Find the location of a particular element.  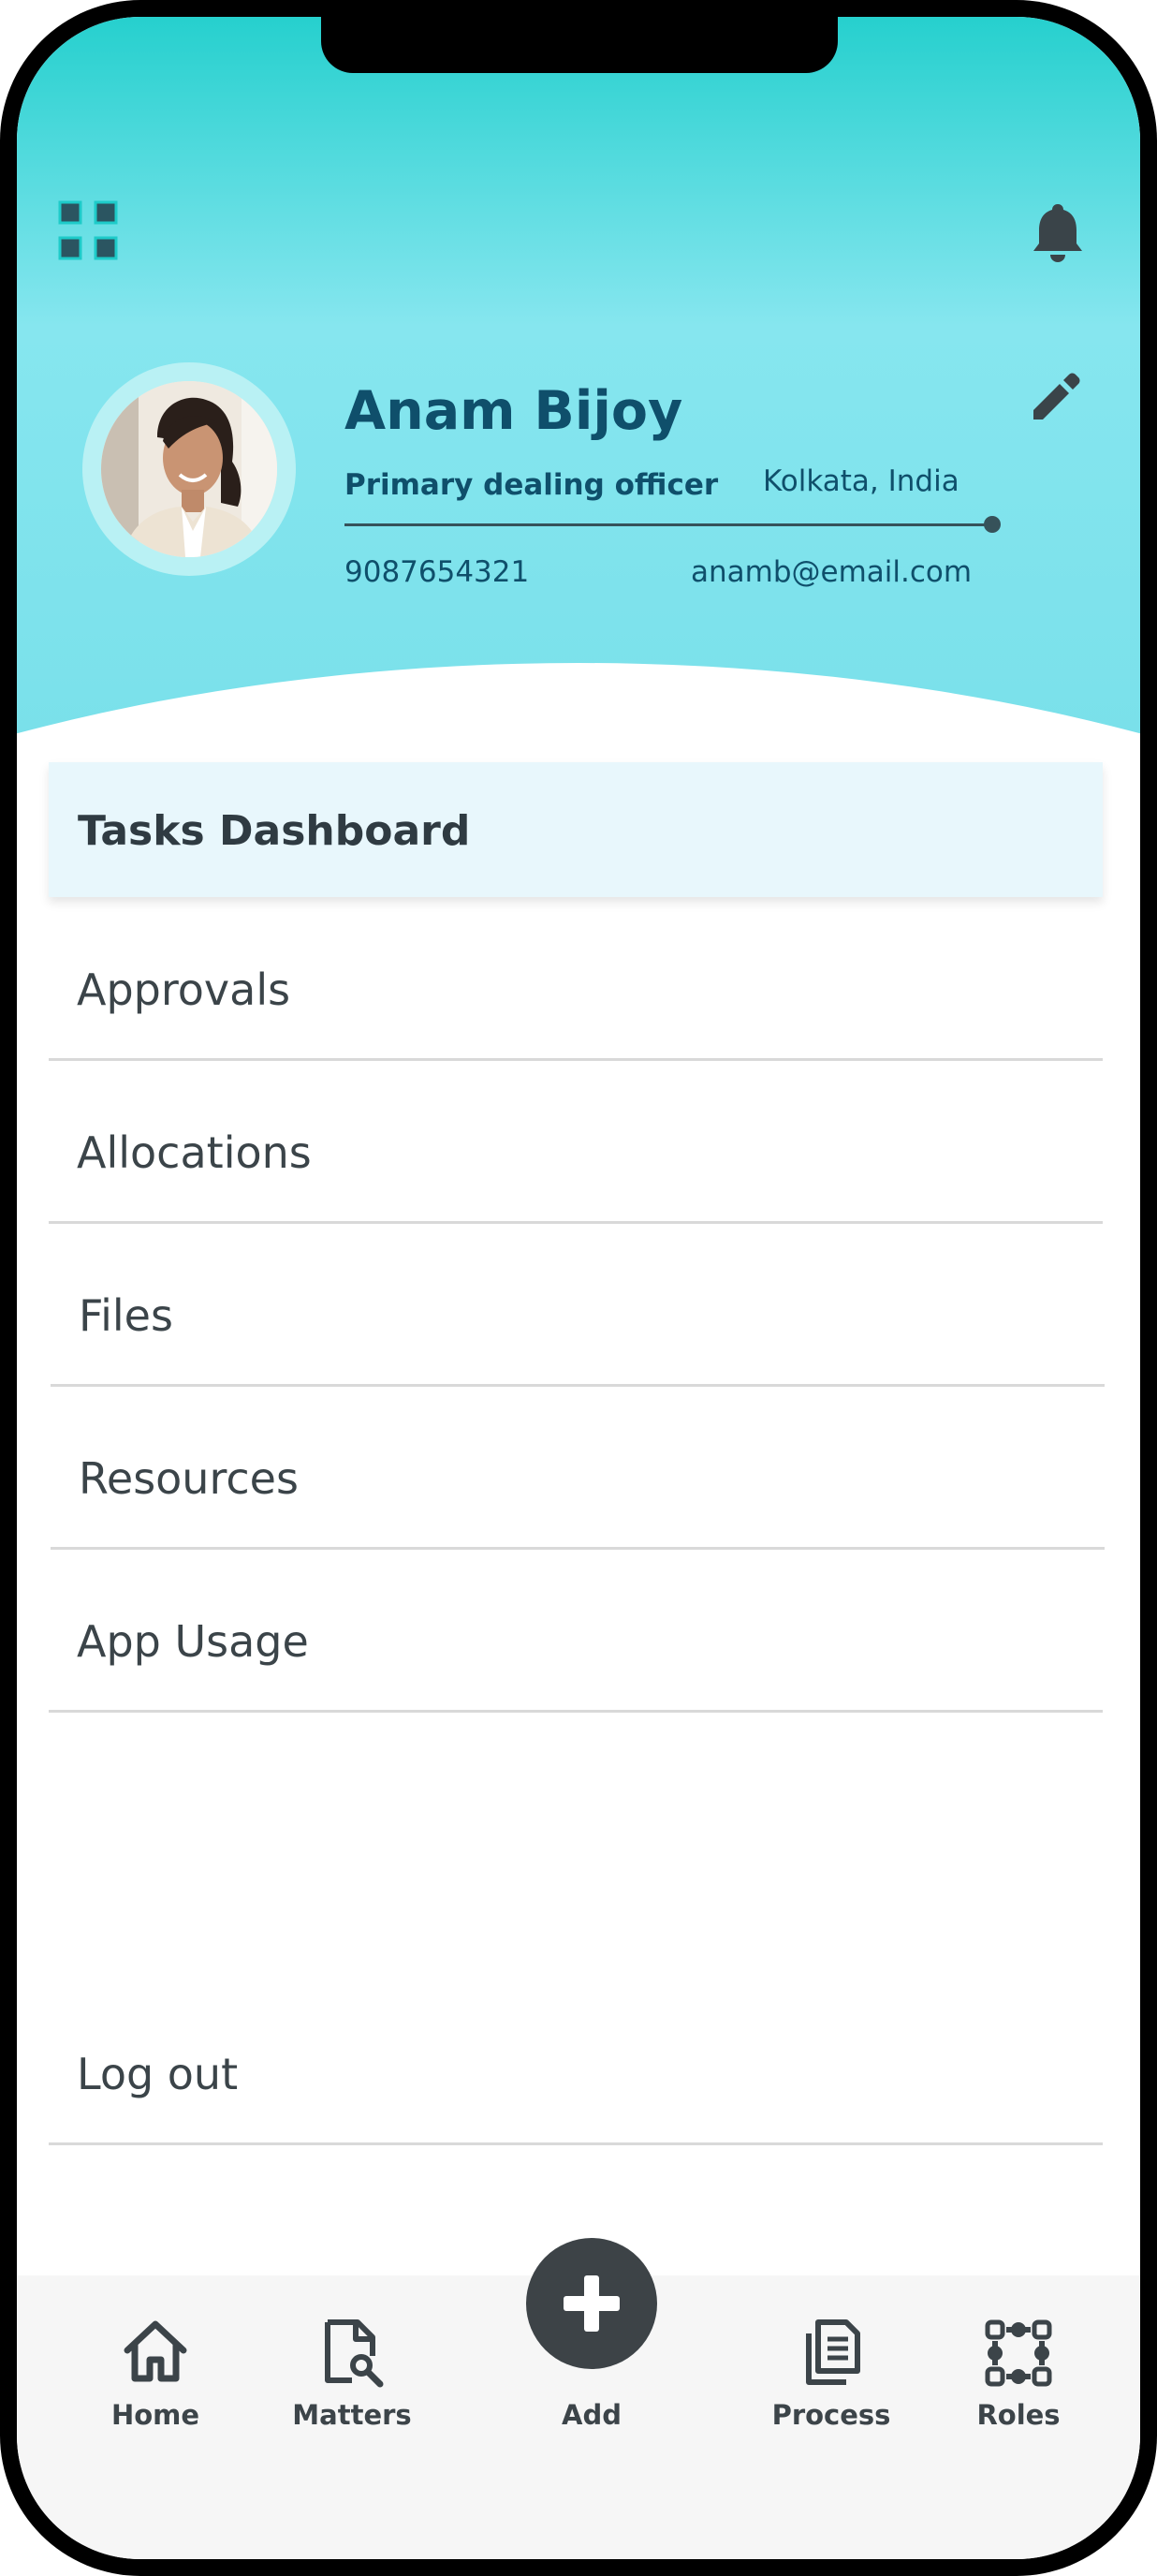

menu-item-tasks-dashboard: Tasks Dashboard is located at coordinates (576, 829).